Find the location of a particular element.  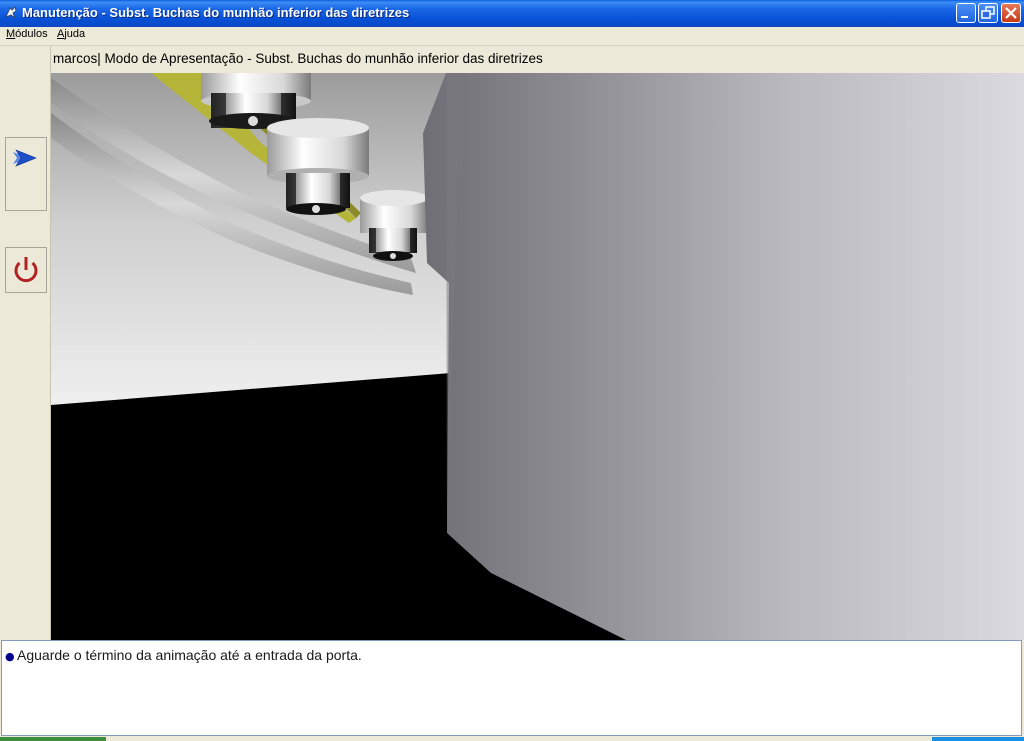

close-icon is located at coordinates (1011, 13).